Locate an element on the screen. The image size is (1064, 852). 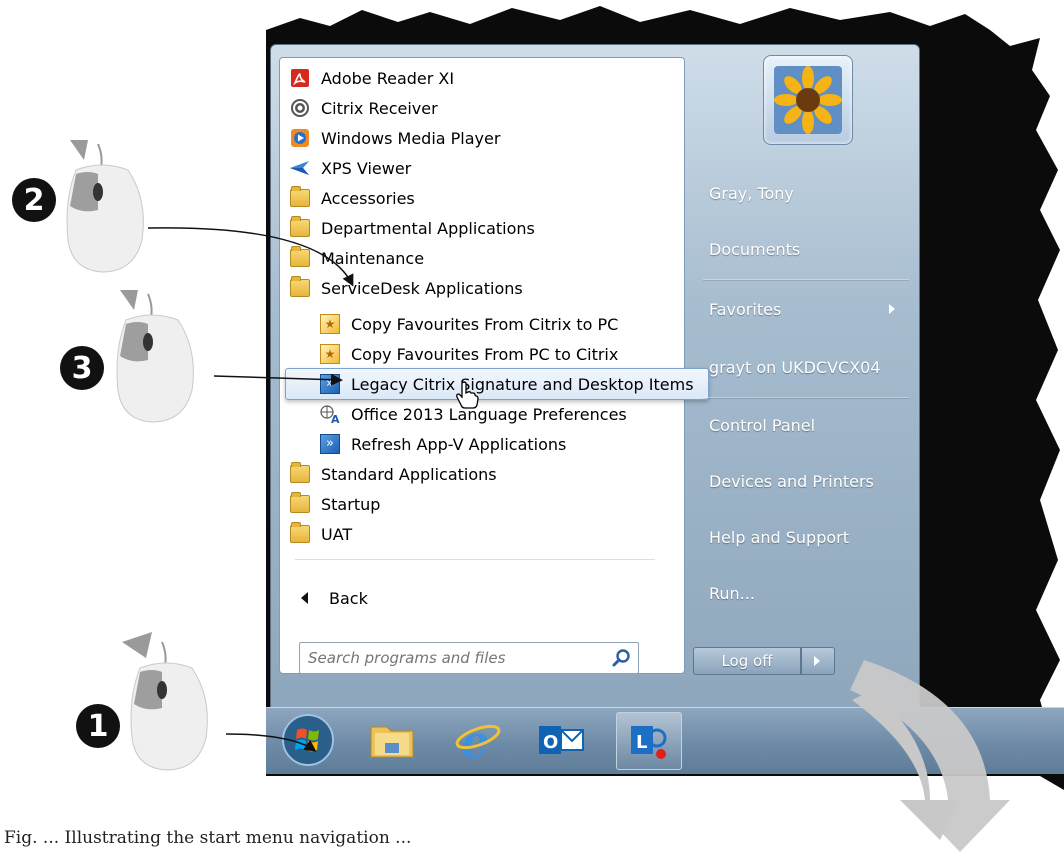
svg-text: L is located at coordinates (641, 742).